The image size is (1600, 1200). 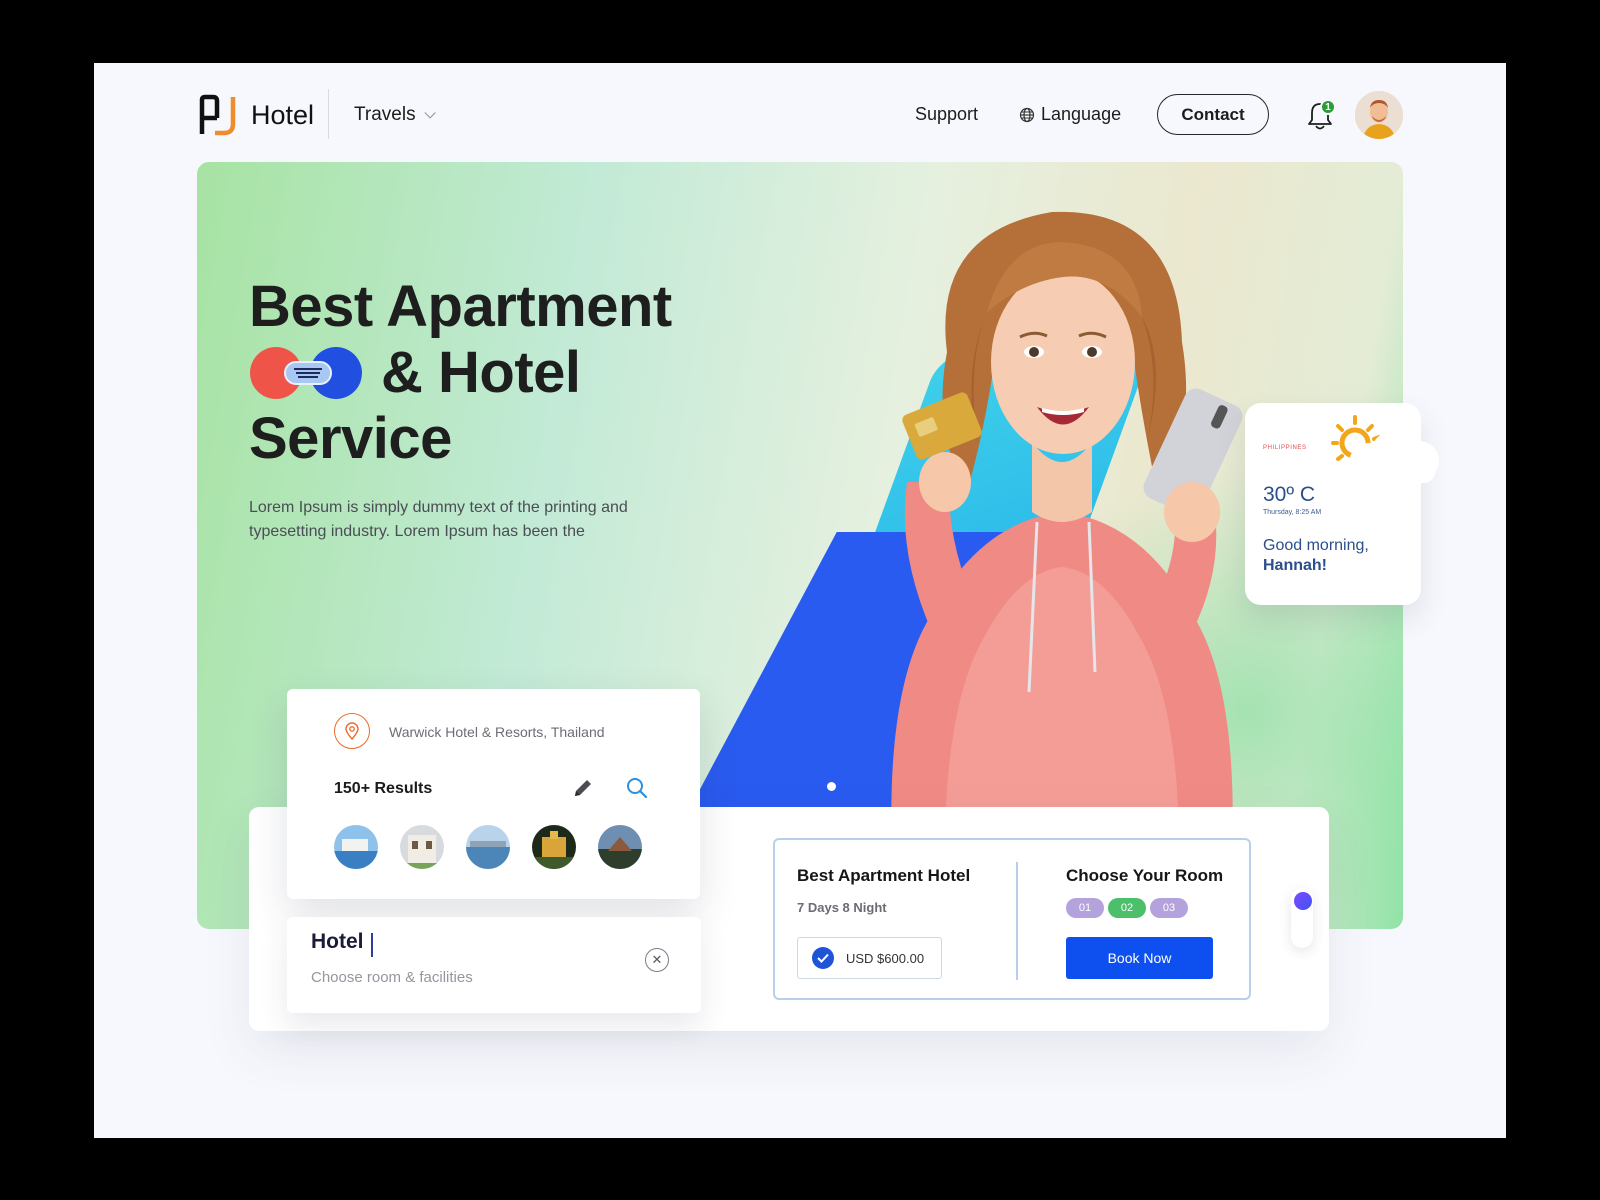 I want to click on user-avatar, so click(x=1379, y=115).